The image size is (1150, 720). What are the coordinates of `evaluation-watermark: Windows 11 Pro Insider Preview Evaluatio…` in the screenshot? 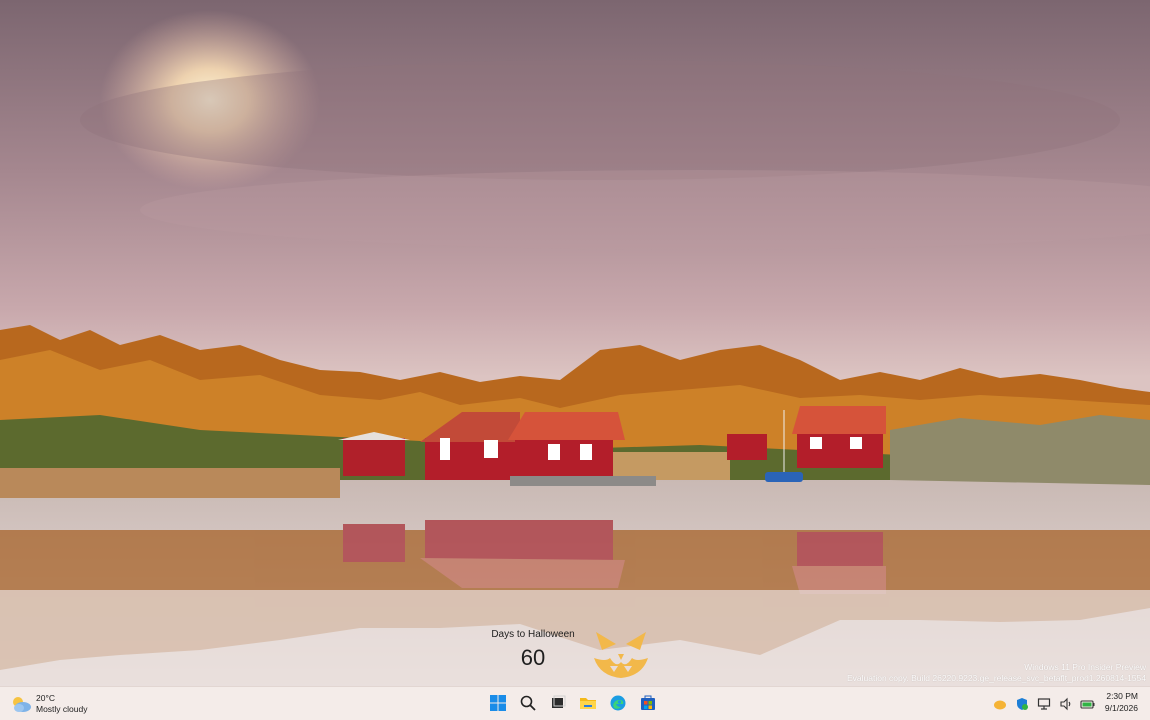 It's located at (996, 673).